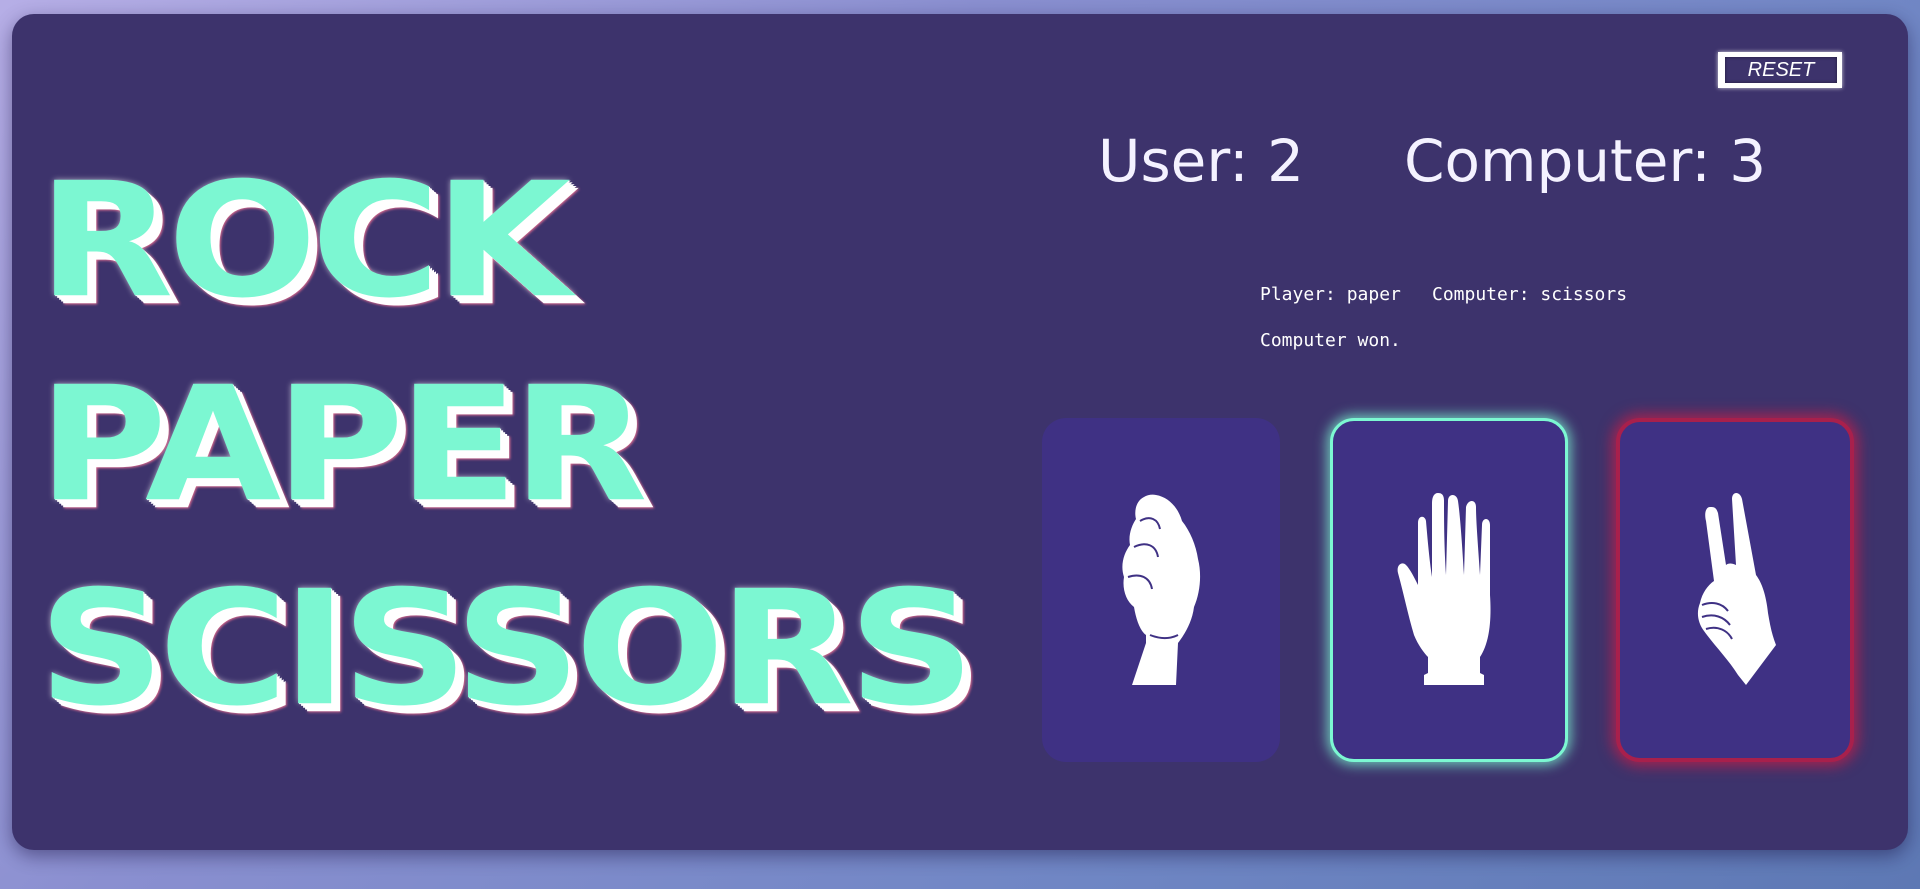  Describe the element at coordinates (1780, 70) in the screenshot. I see `reset-button: RESET` at that location.